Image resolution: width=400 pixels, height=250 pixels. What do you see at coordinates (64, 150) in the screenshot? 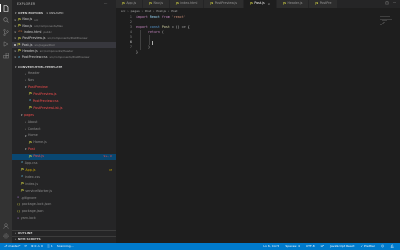
I see `folder-item: ▾ Post` at bounding box center [64, 150].